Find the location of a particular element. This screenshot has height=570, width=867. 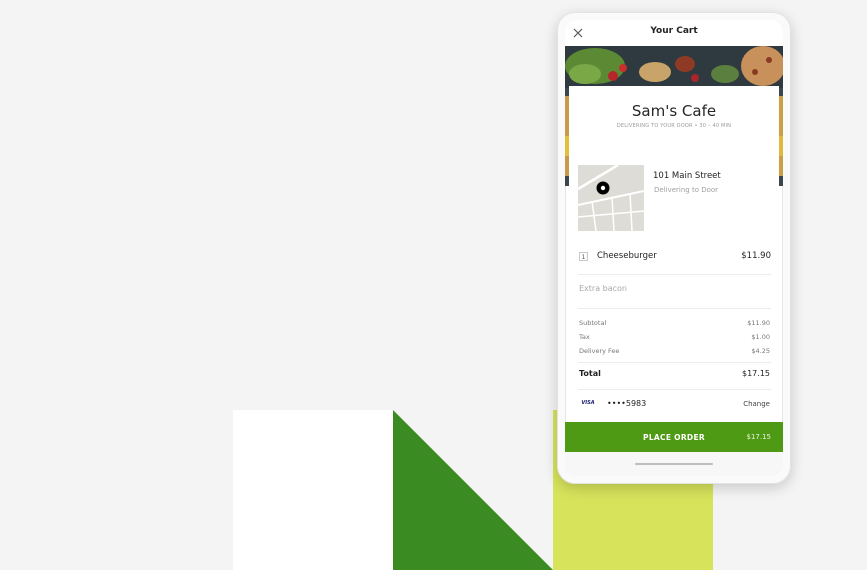

delivery-address: 101 Main Street is located at coordinates (687, 176).